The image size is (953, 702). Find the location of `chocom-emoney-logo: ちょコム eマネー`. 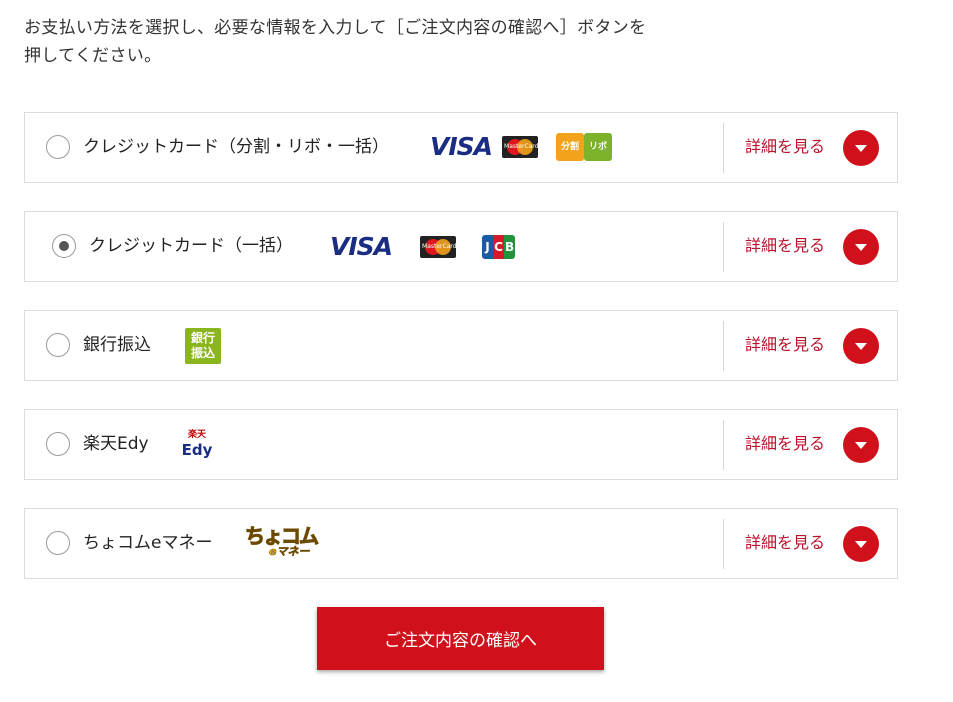

chocom-emoney-logo: ちょコム eマネー is located at coordinates (282, 541).